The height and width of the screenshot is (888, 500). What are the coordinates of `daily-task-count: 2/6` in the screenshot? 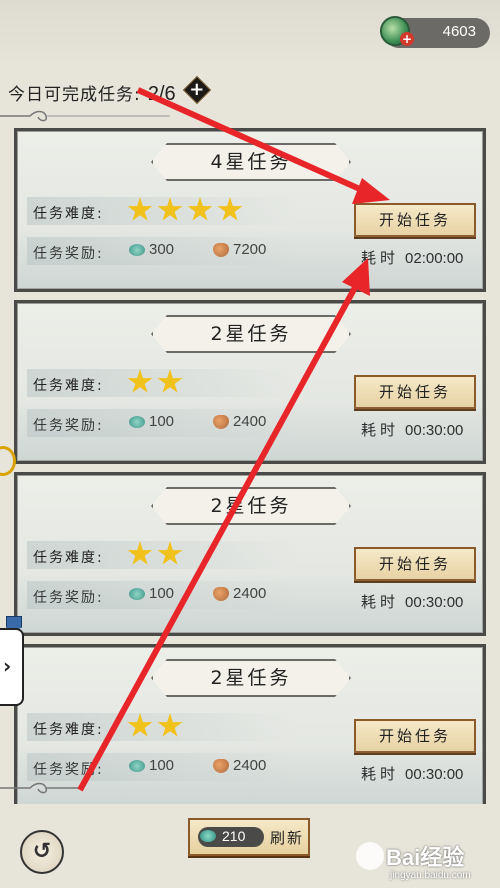 It's located at (161, 94).